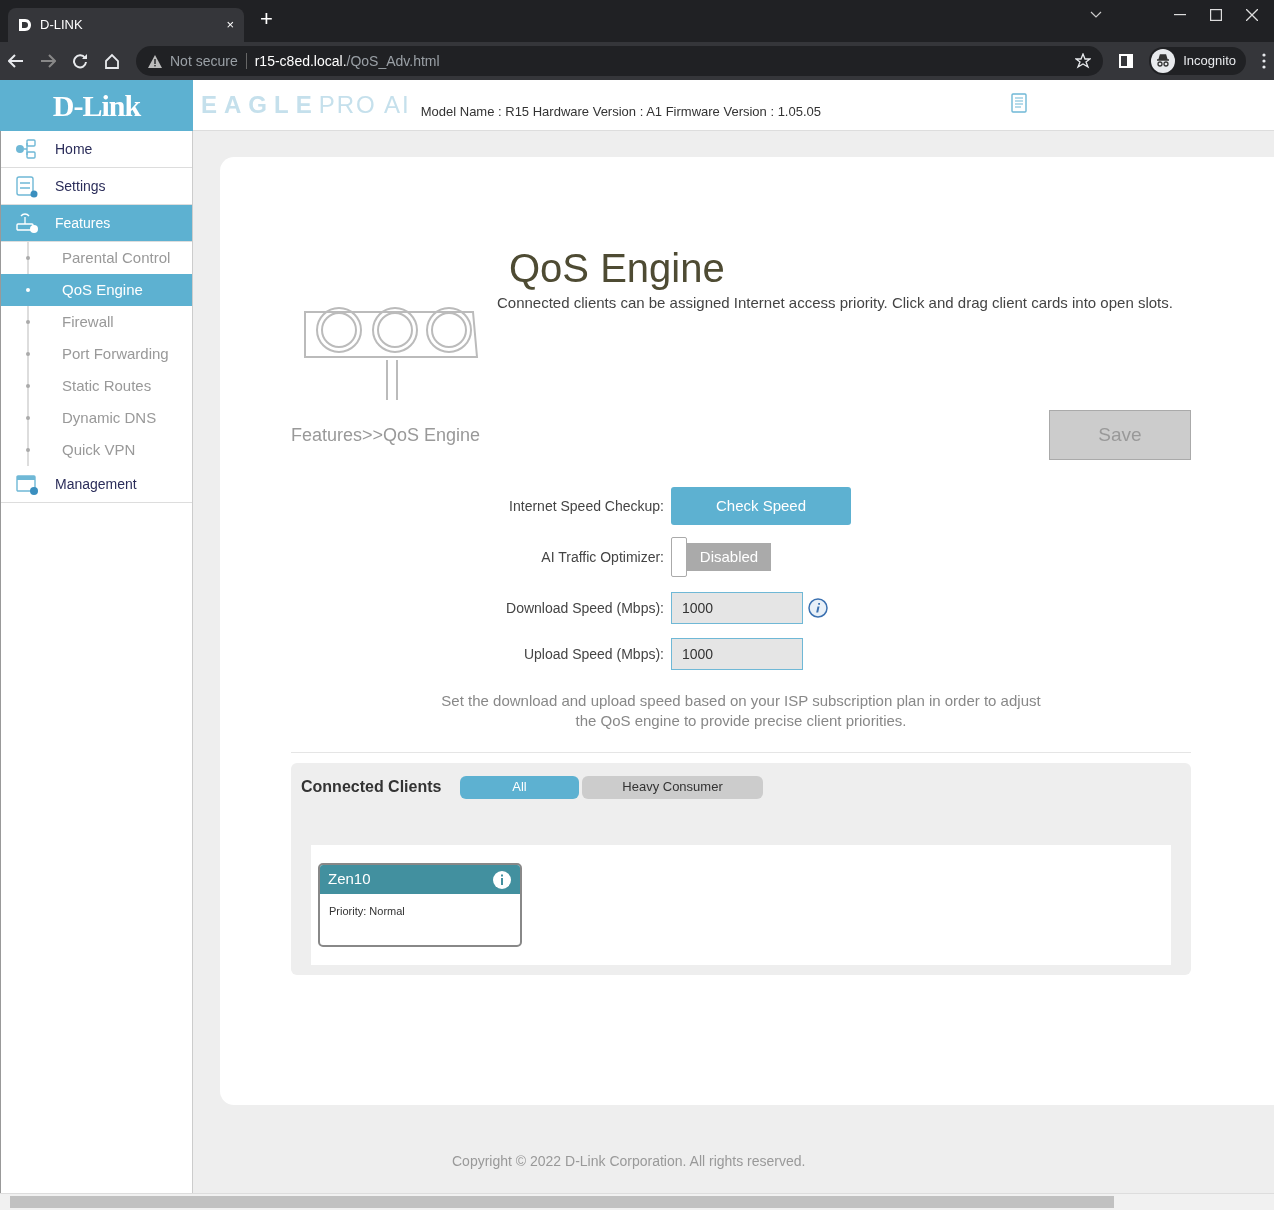 The height and width of the screenshot is (1210, 1274). Describe the element at coordinates (593, 654) in the screenshot. I see `field-label: Upload Speed (Mbps):` at that location.